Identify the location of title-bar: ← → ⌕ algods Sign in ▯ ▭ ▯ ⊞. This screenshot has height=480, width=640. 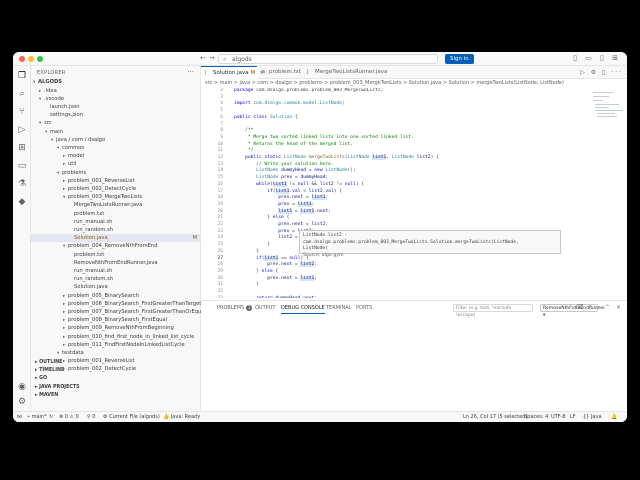
(320, 59).